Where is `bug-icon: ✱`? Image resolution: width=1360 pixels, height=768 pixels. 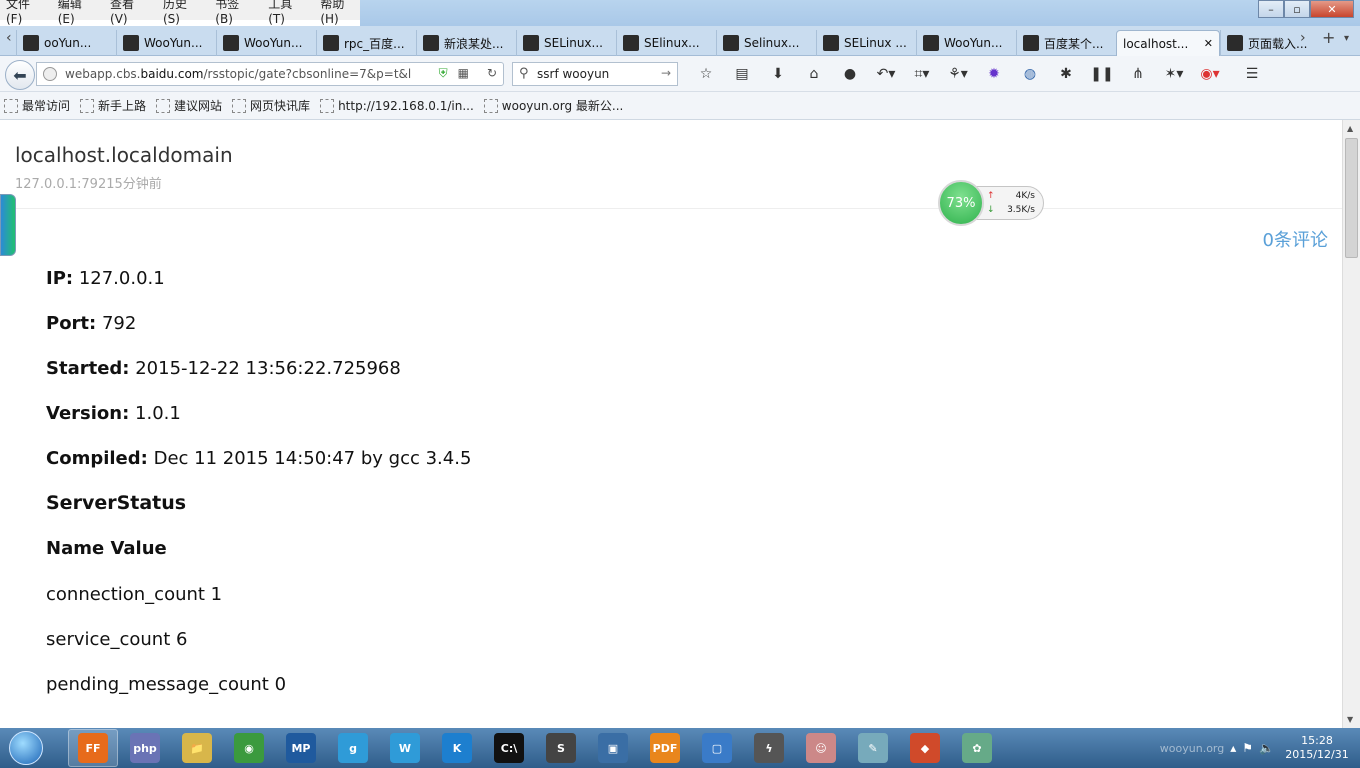
bug-icon: ✱ is located at coordinates (1066, 74).